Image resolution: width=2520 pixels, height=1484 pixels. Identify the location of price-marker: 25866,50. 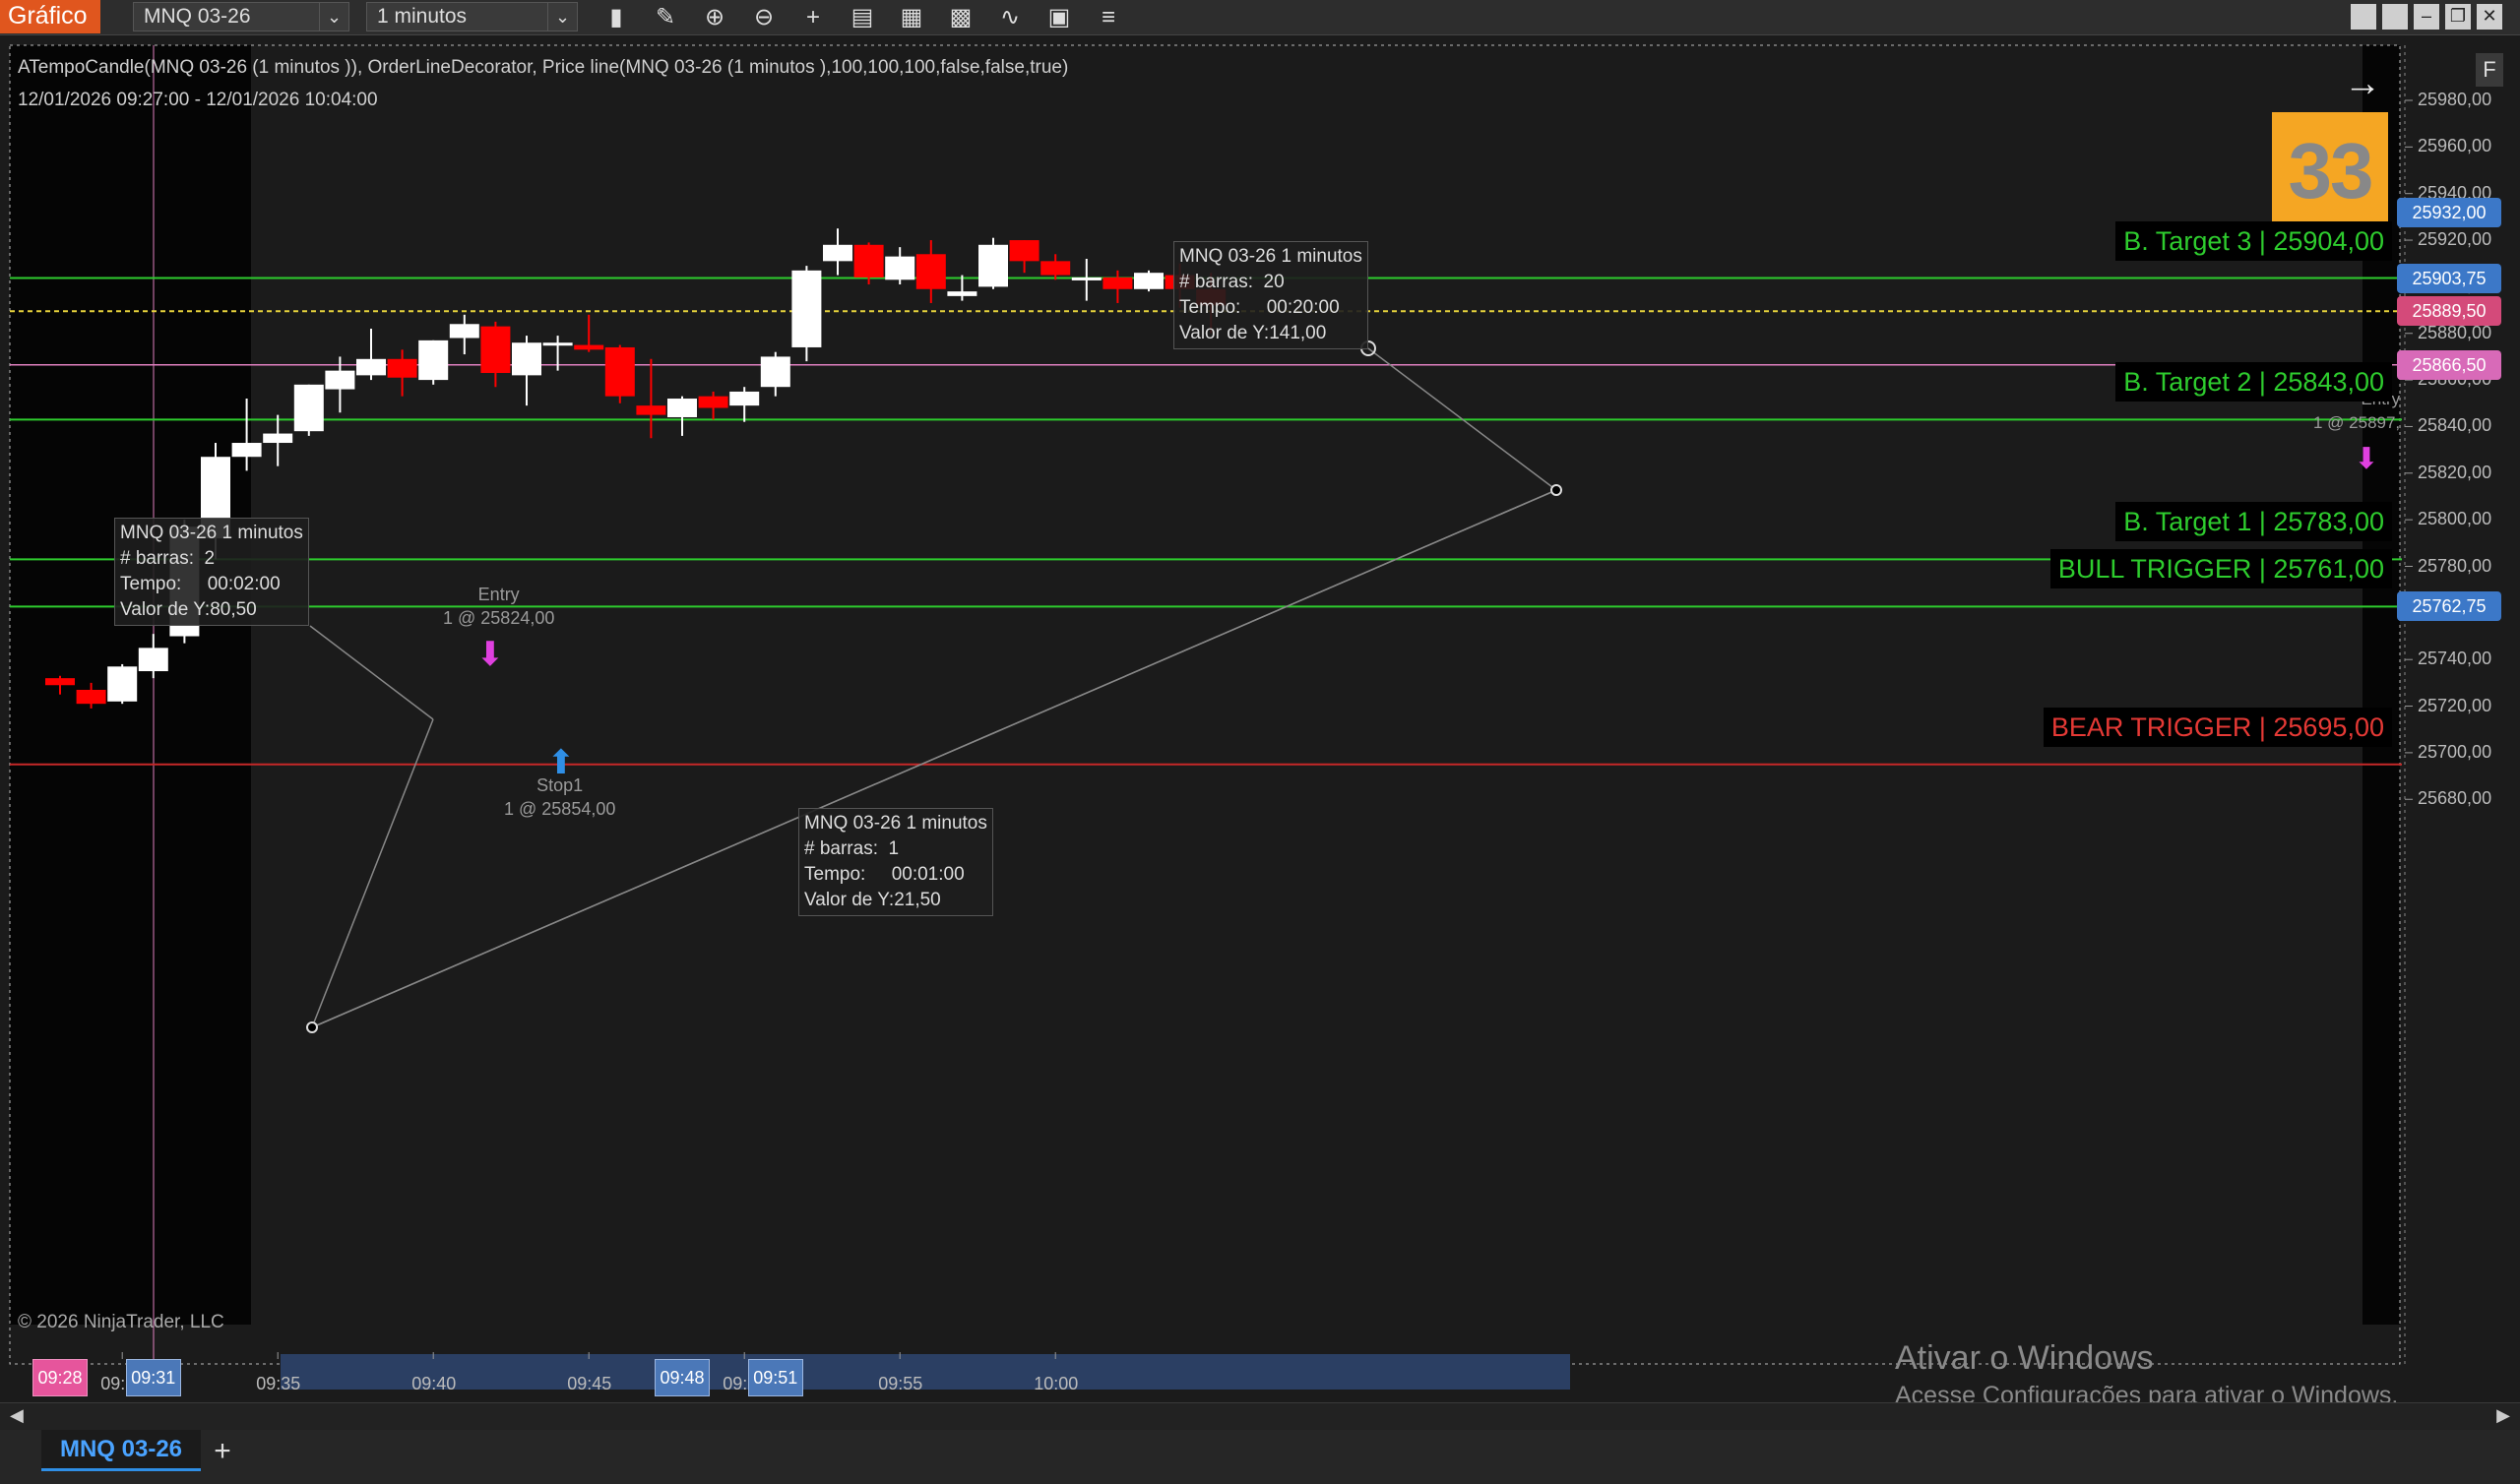
(2449, 365).